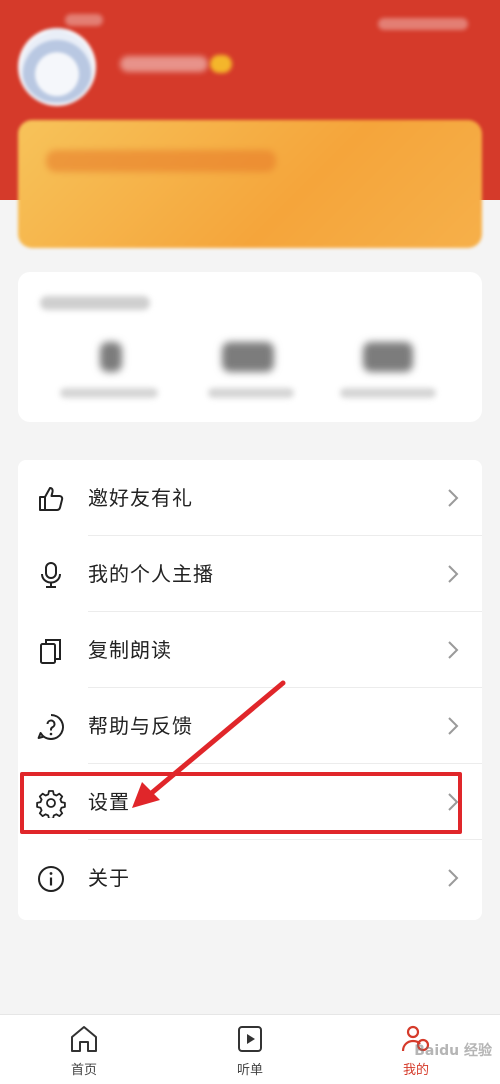  What do you see at coordinates (51, 879) in the screenshot?
I see `info-icon` at bounding box center [51, 879].